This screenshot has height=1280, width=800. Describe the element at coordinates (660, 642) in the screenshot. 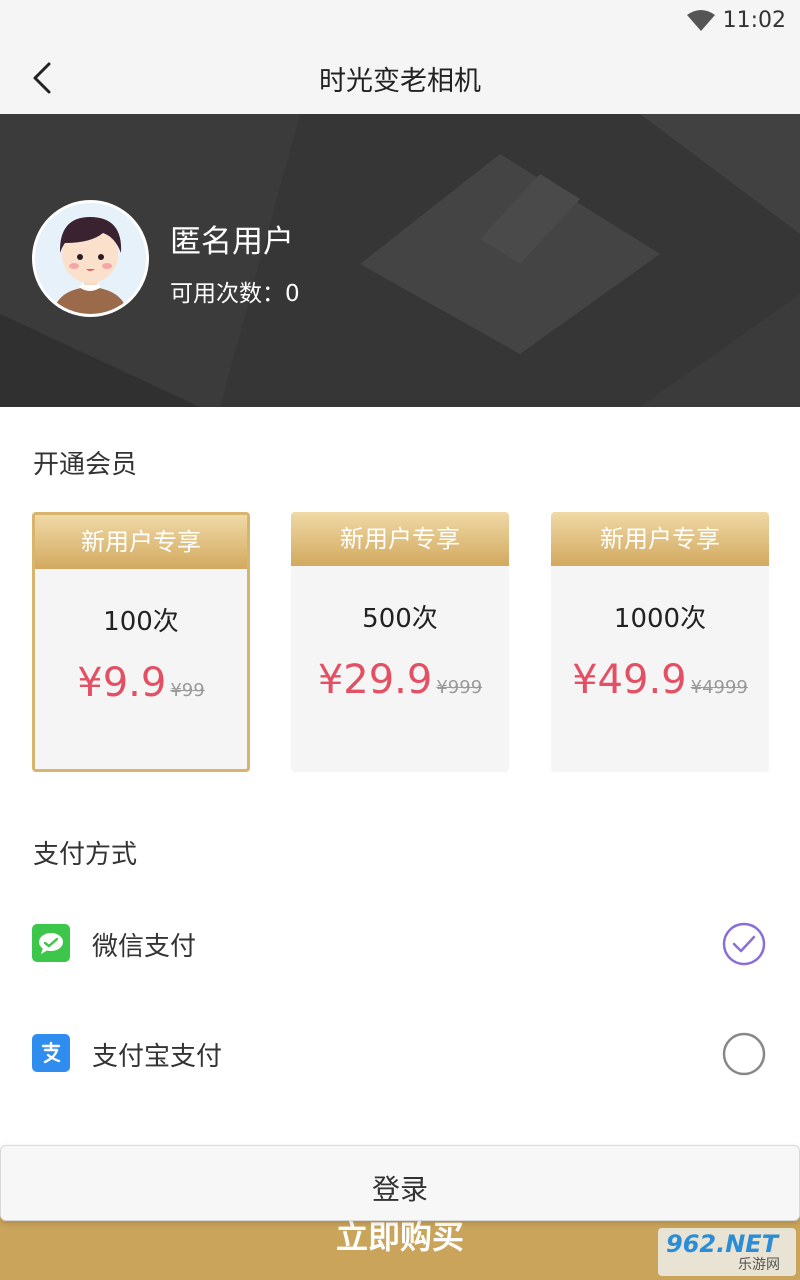

I see `plan-card-1000: 新用户专享 1000次 ¥49.9 ¥4999` at that location.